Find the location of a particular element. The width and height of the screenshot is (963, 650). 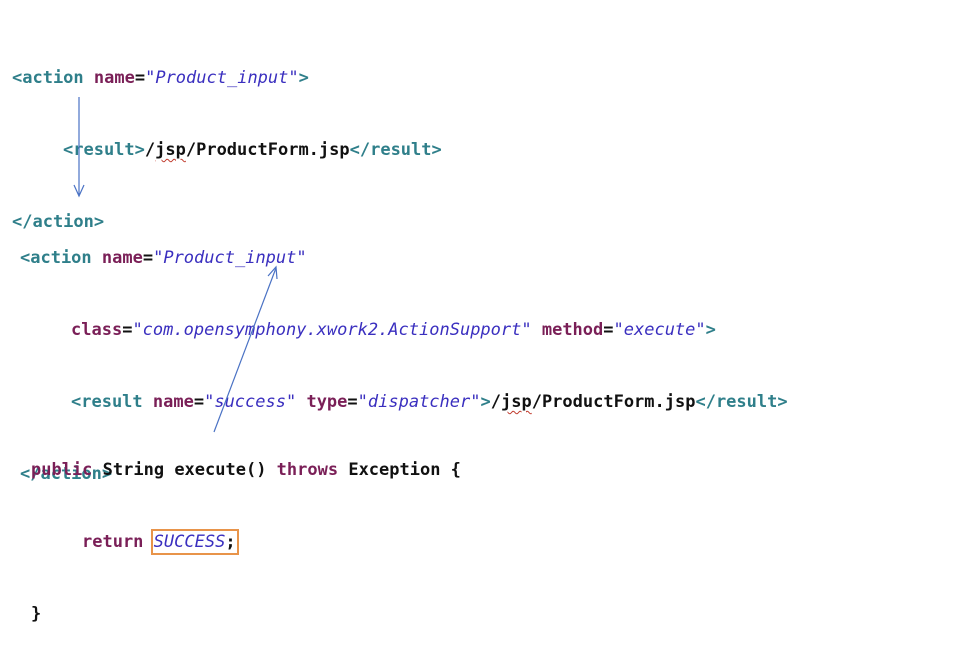

method-execute: execute() is located at coordinates (225, 470).